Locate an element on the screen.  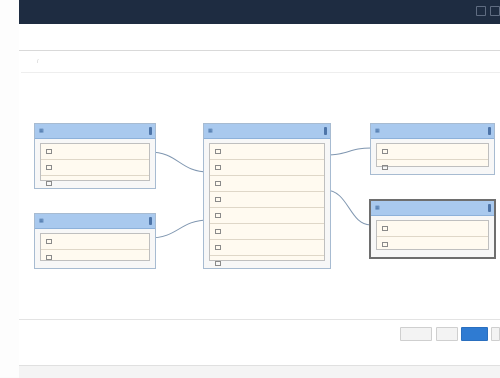
entity-table-selected: ▦ is located at coordinates (432, 229).